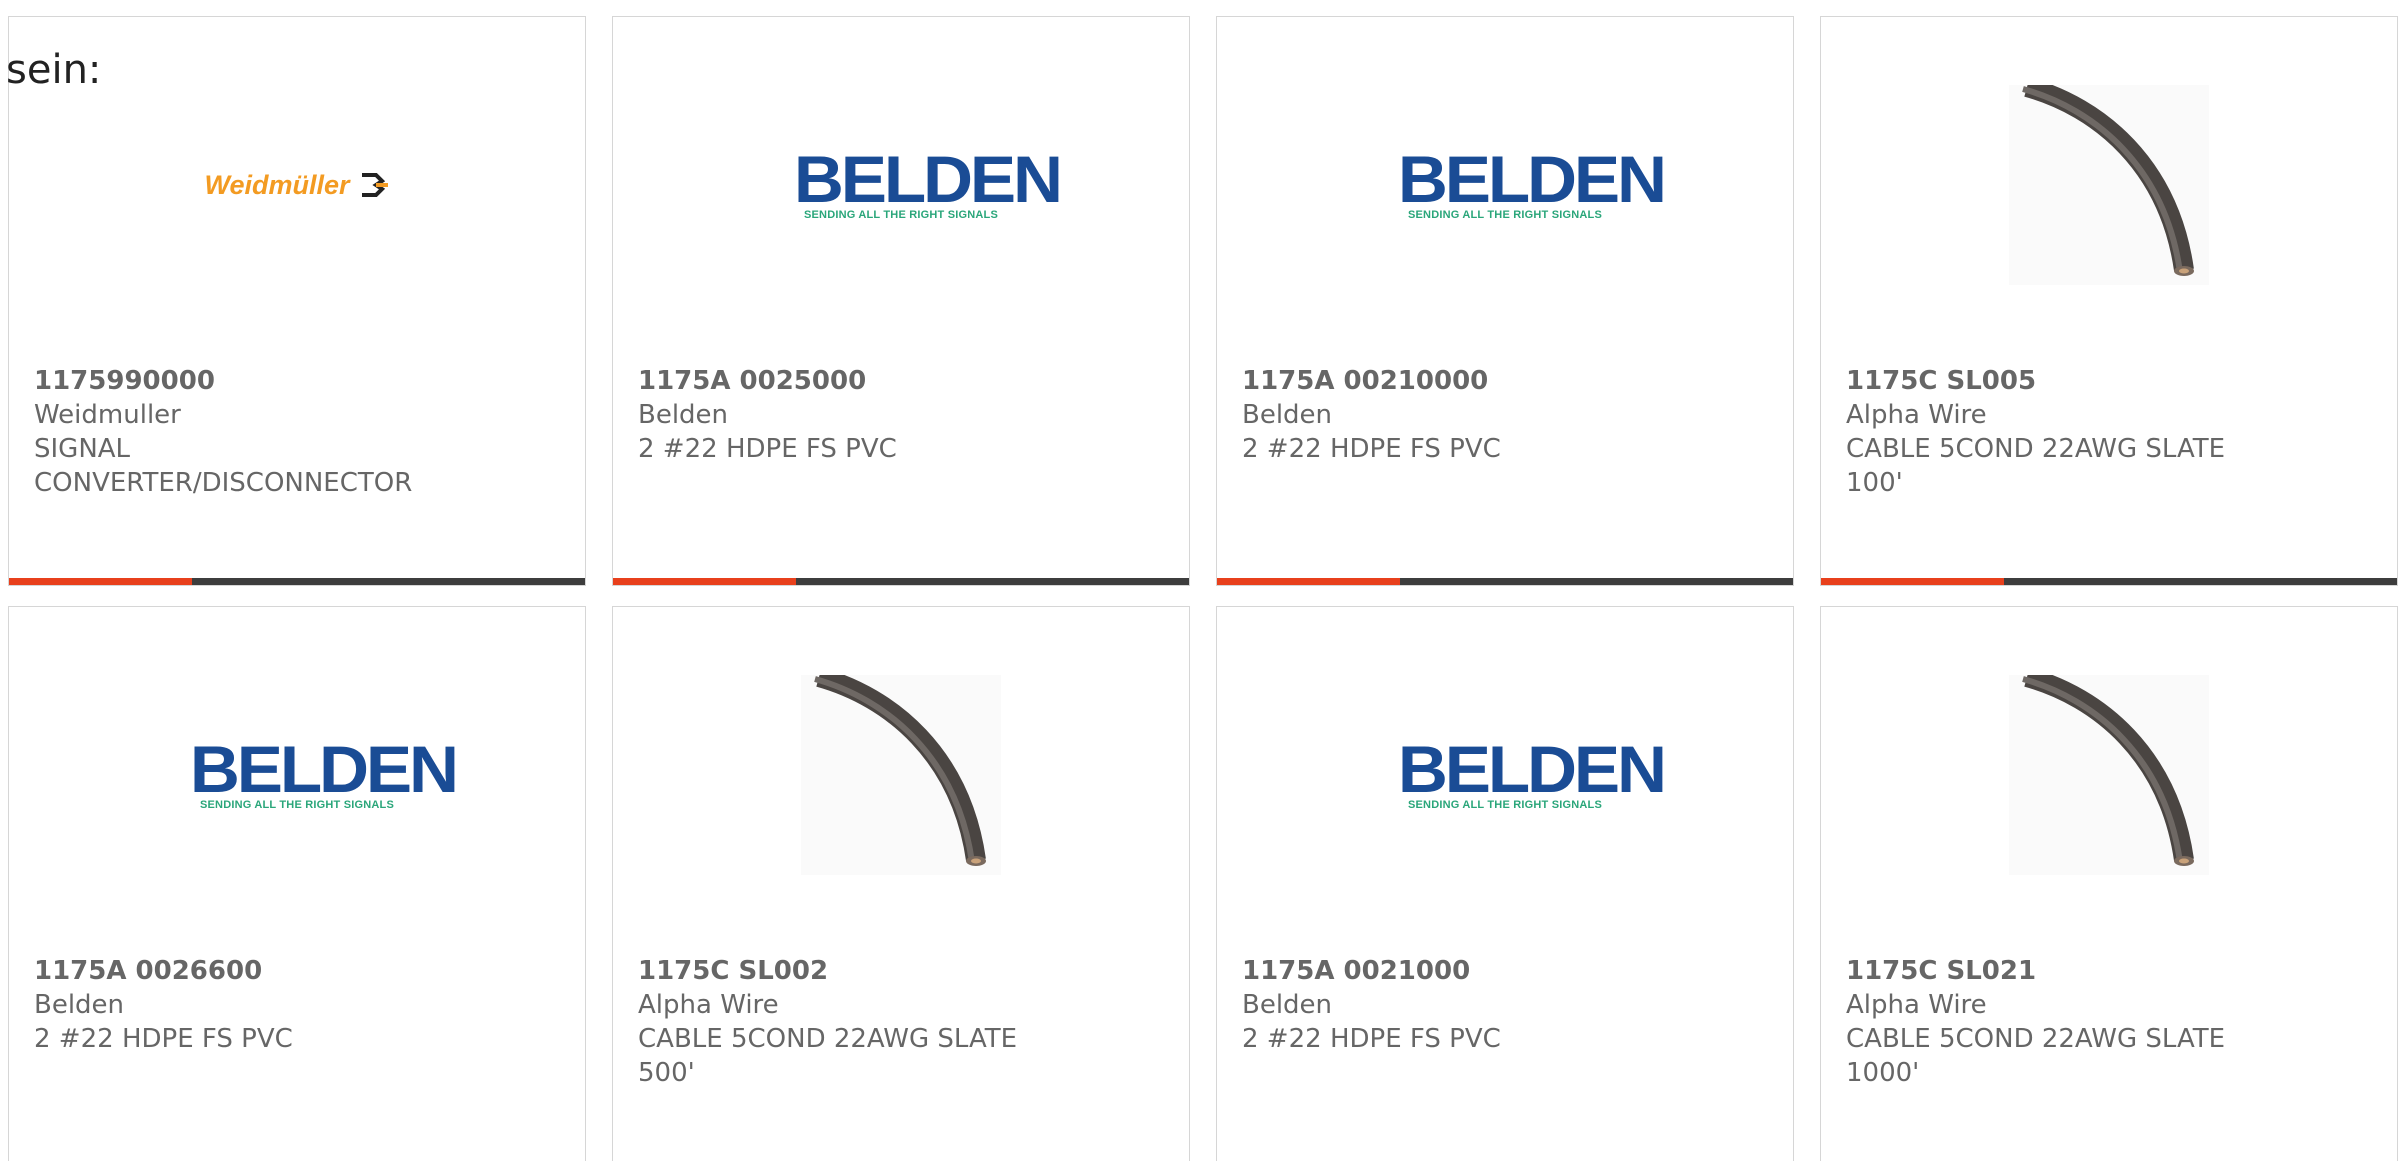 The height and width of the screenshot is (1161, 2400). I want to click on product-description: CABLE 5COND 22AWG SLATE 1000', so click(2036, 1056).